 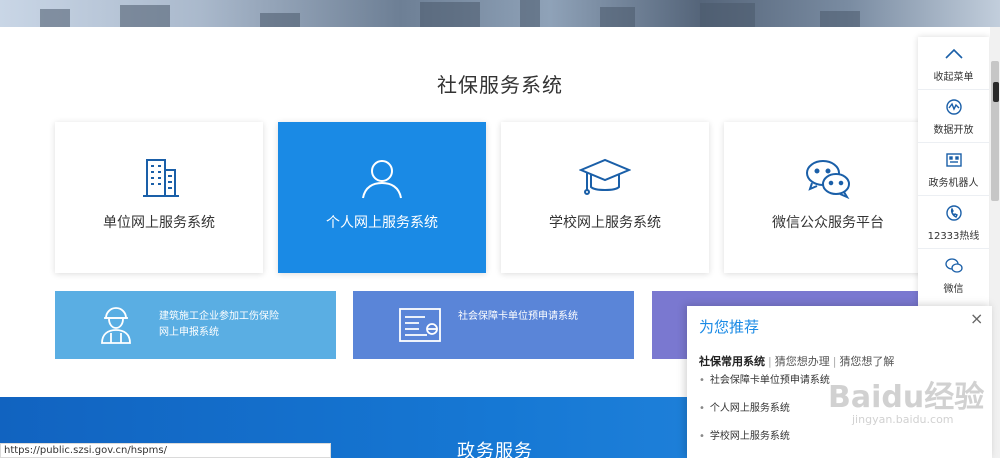 What do you see at coordinates (159, 178) in the screenshot?
I see `building-icon` at bounding box center [159, 178].